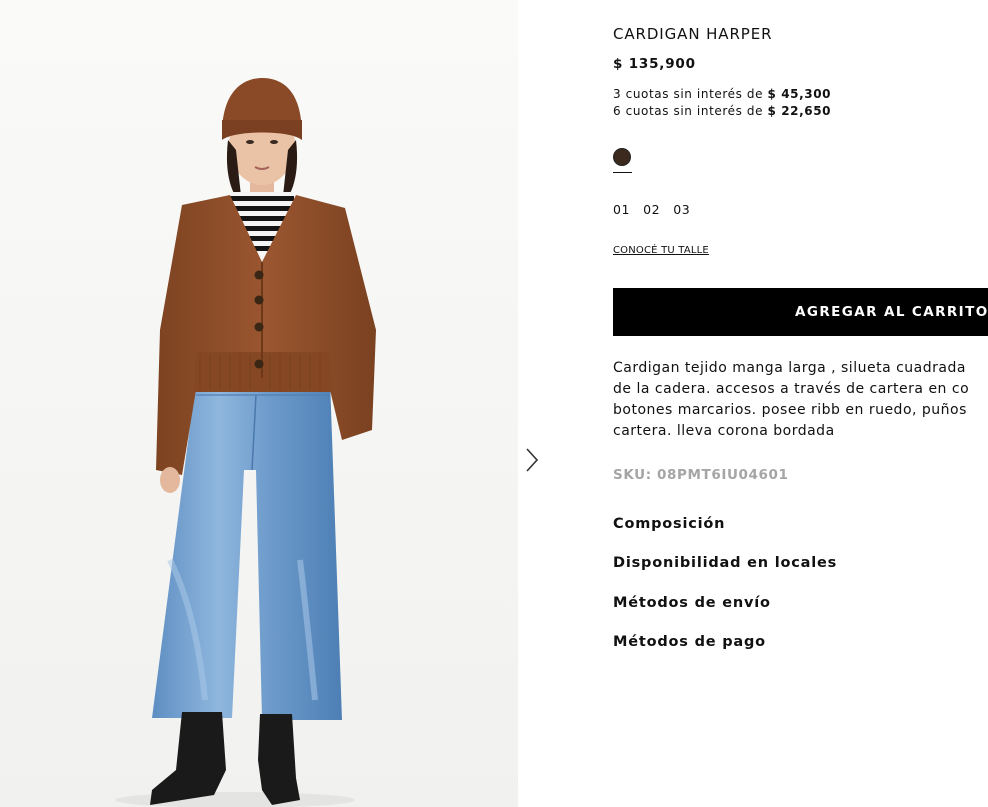 The width and height of the screenshot is (988, 807). Describe the element at coordinates (799, 94) in the screenshot. I see `installment-3-amount: $ 45,300` at that location.